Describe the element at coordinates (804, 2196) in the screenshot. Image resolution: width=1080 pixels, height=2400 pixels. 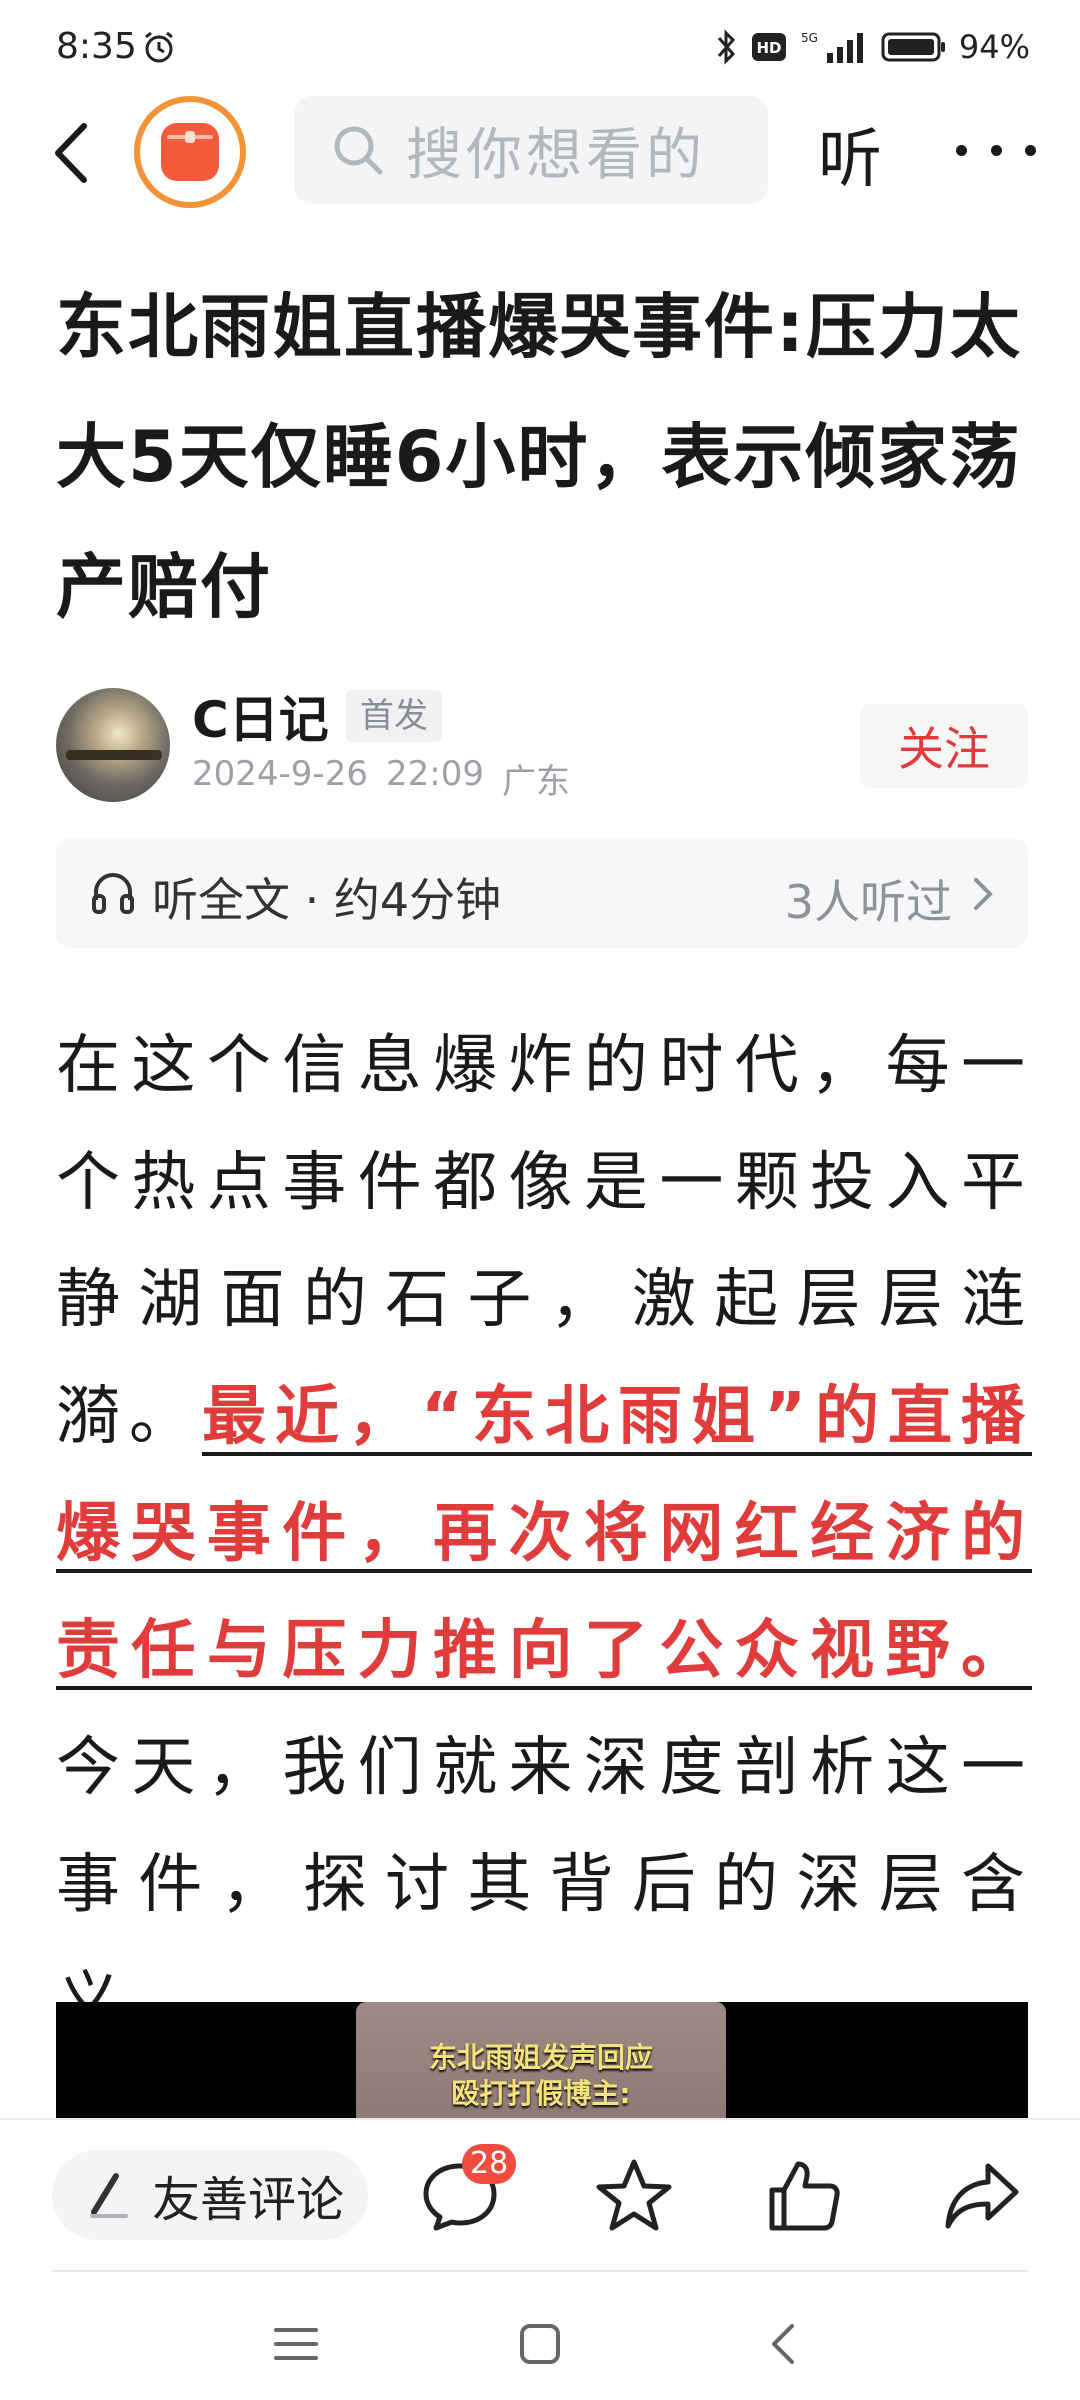
I see `like-thumb-icon` at that location.